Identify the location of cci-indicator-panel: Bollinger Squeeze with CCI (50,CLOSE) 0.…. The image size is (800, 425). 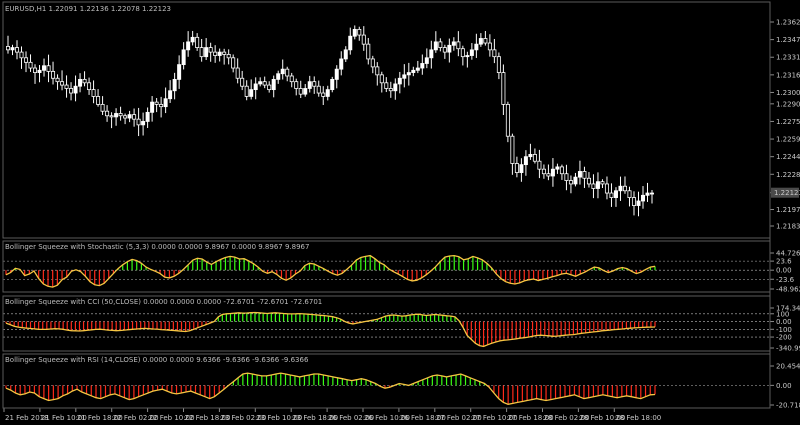
(401, 325).